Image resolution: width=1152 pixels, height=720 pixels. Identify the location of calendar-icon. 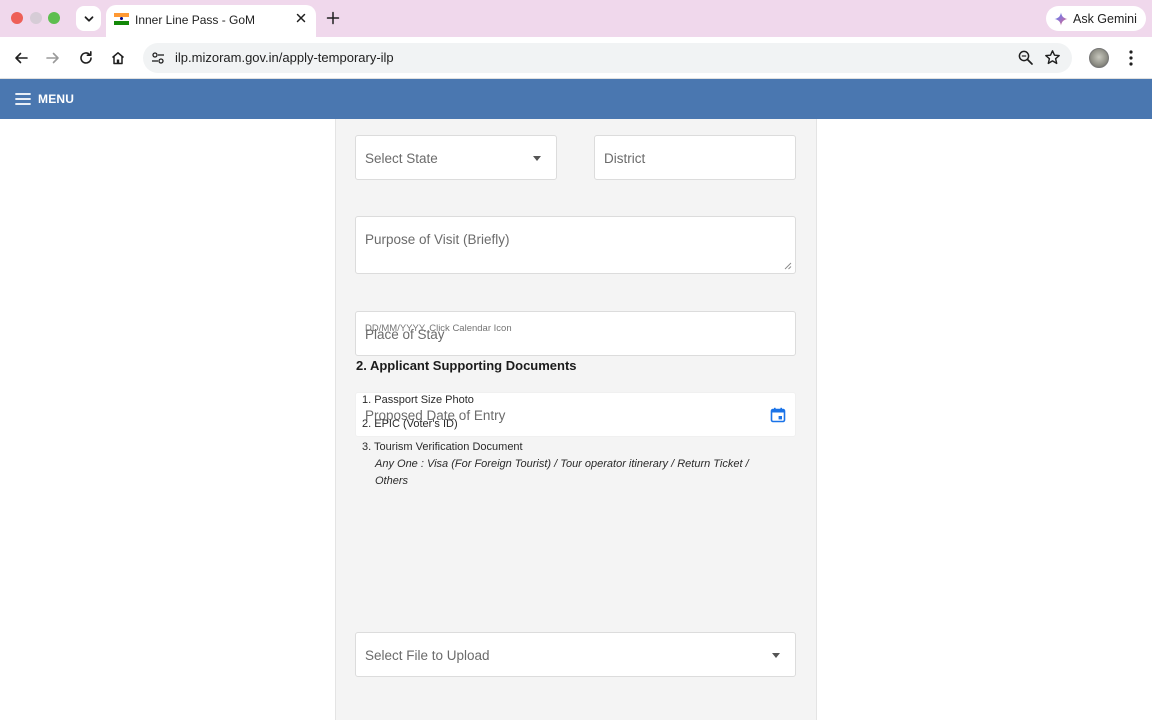
(778, 415).